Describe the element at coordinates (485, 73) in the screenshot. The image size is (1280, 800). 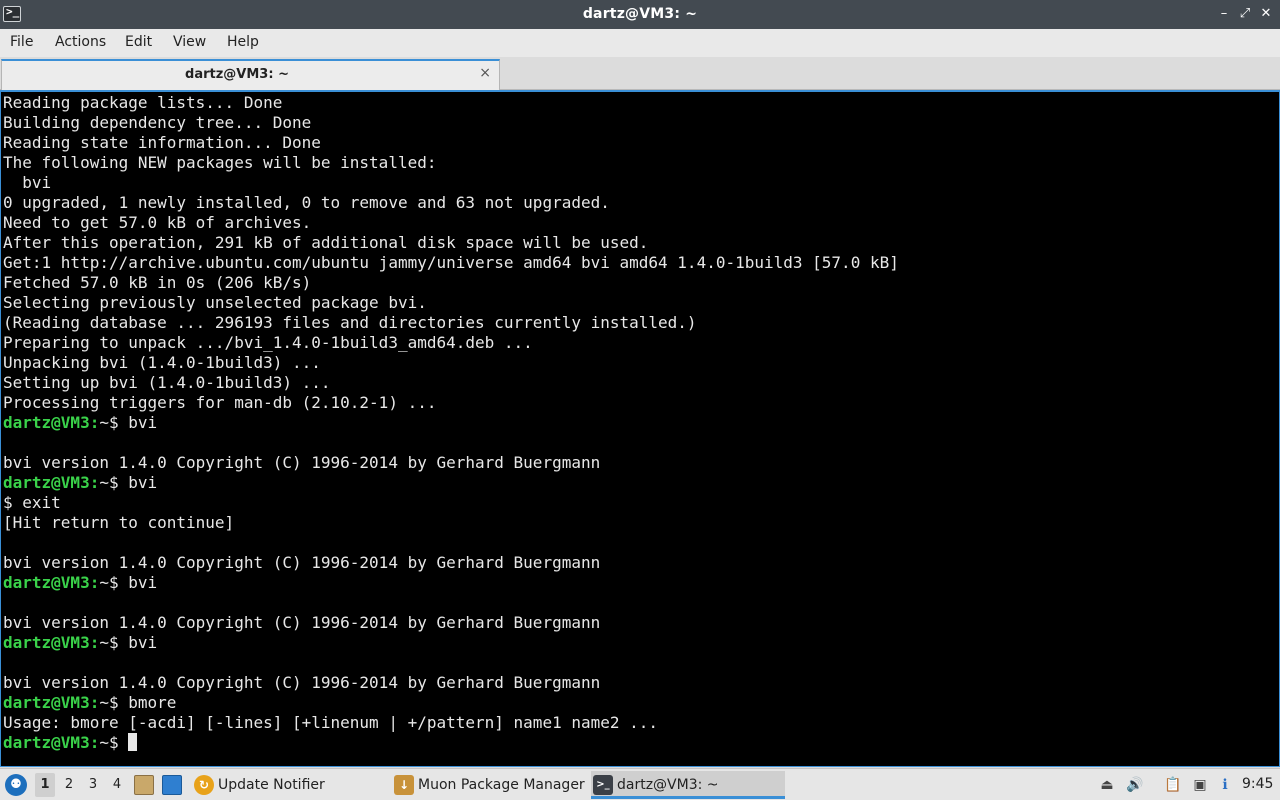
I see `tab-close-icon: ×` at that location.